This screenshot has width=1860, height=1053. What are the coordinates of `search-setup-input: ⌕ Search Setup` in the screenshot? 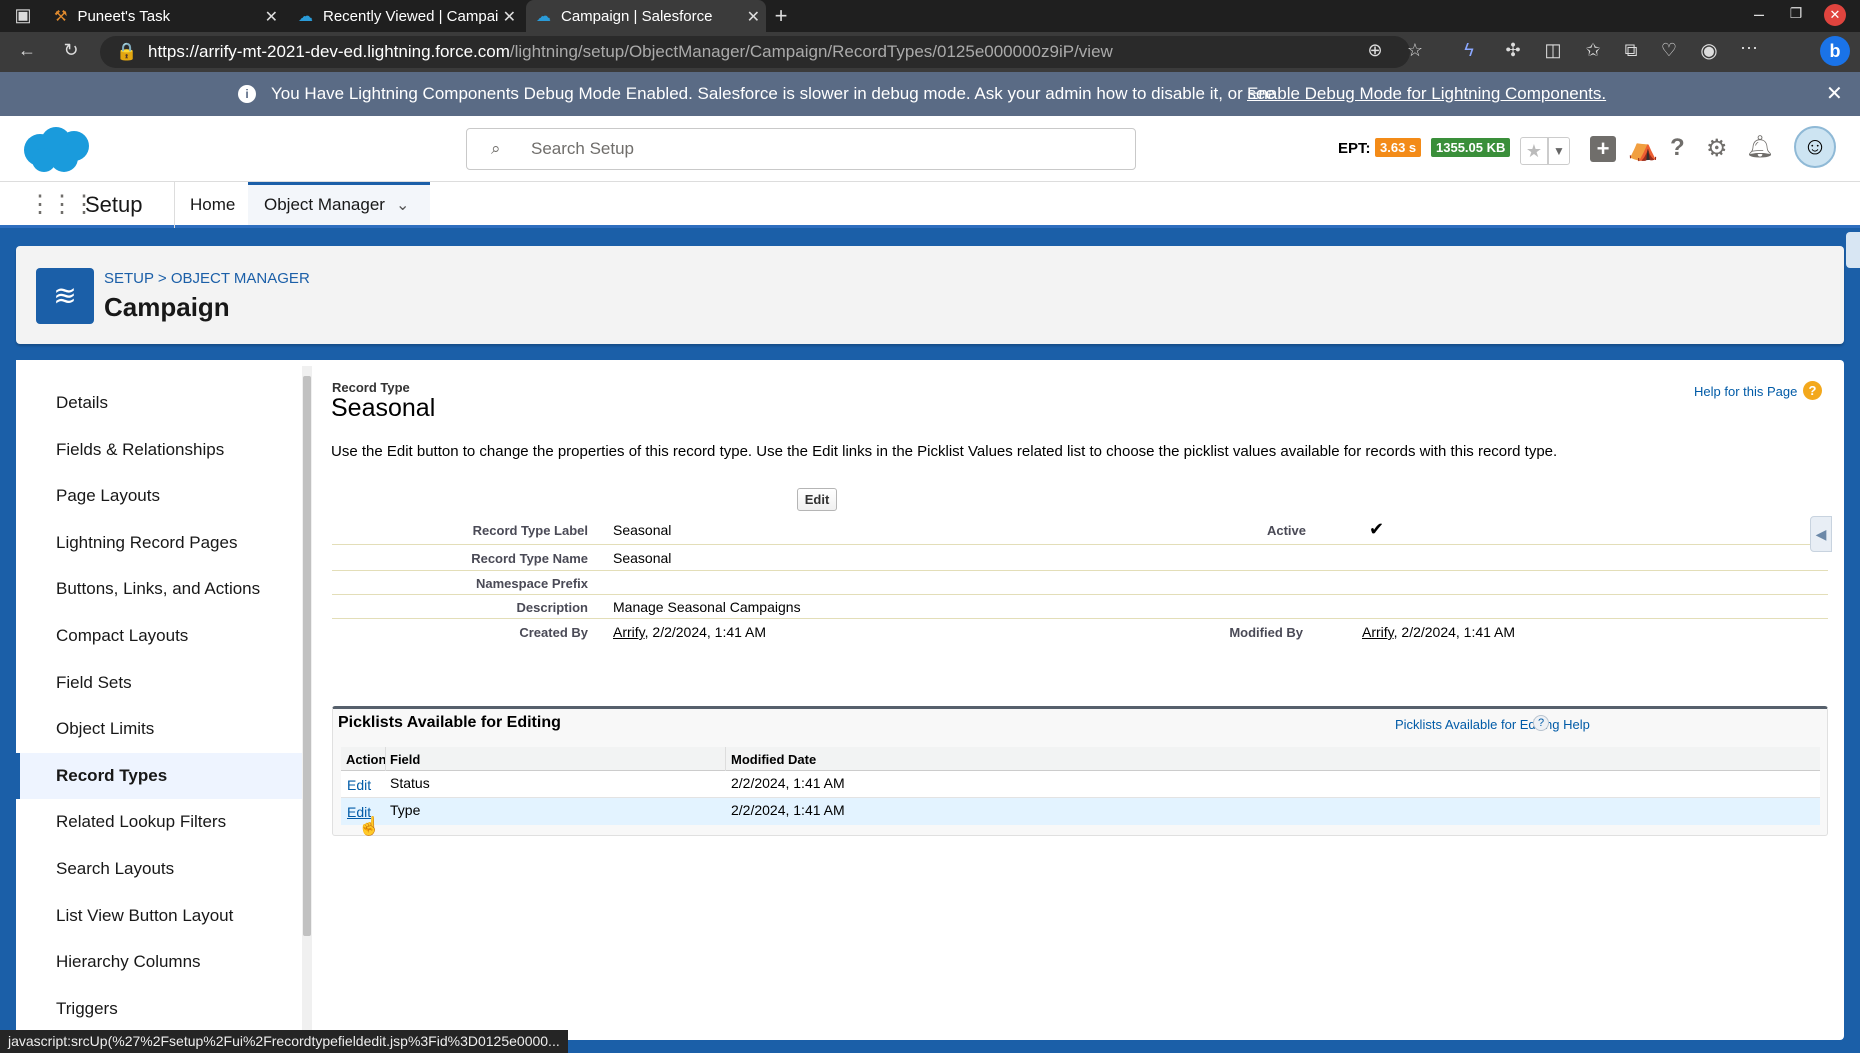 It's located at (801, 149).